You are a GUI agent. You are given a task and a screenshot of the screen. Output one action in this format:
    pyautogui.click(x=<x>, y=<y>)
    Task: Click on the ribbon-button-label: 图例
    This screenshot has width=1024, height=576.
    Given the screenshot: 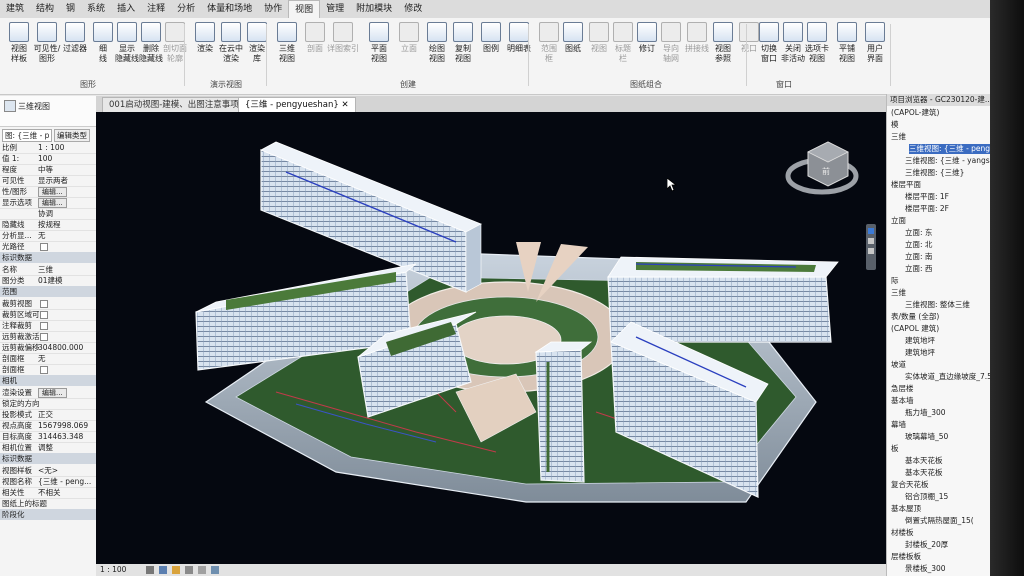 What is the action you would take?
    pyautogui.click(x=491, y=48)
    